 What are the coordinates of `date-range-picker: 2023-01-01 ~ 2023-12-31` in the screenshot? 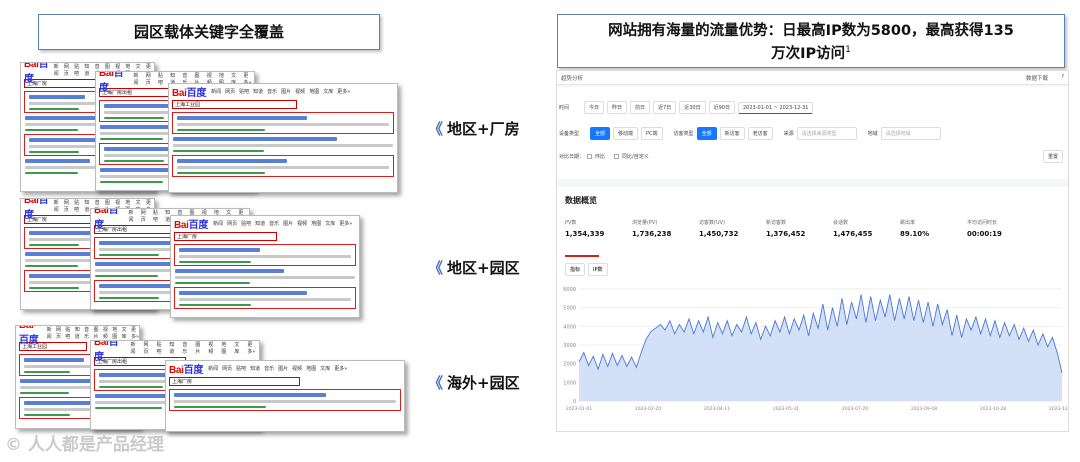 It's located at (775, 107).